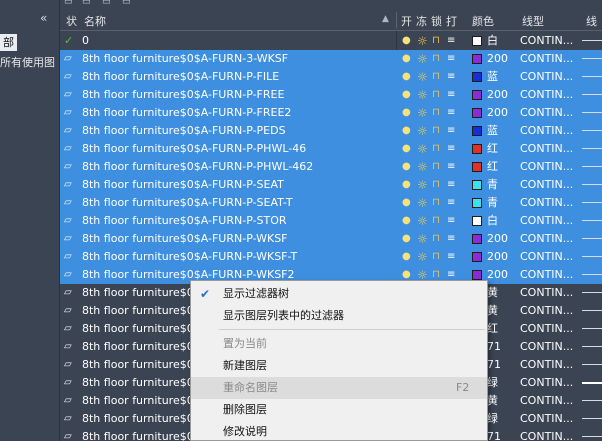 The width and height of the screenshot is (602, 441). I want to click on col-status: 状, so click(71, 21).